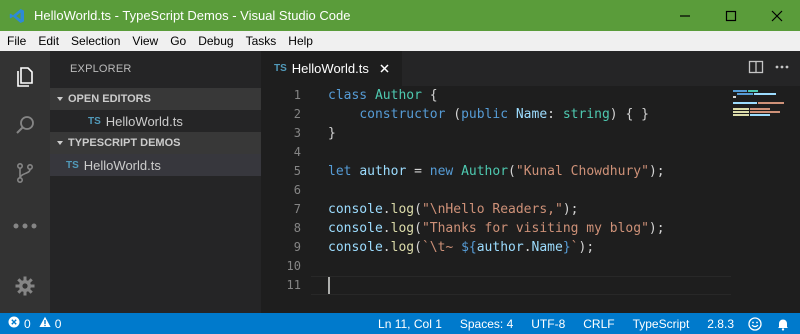  I want to click on error-icon, so click(14, 323).